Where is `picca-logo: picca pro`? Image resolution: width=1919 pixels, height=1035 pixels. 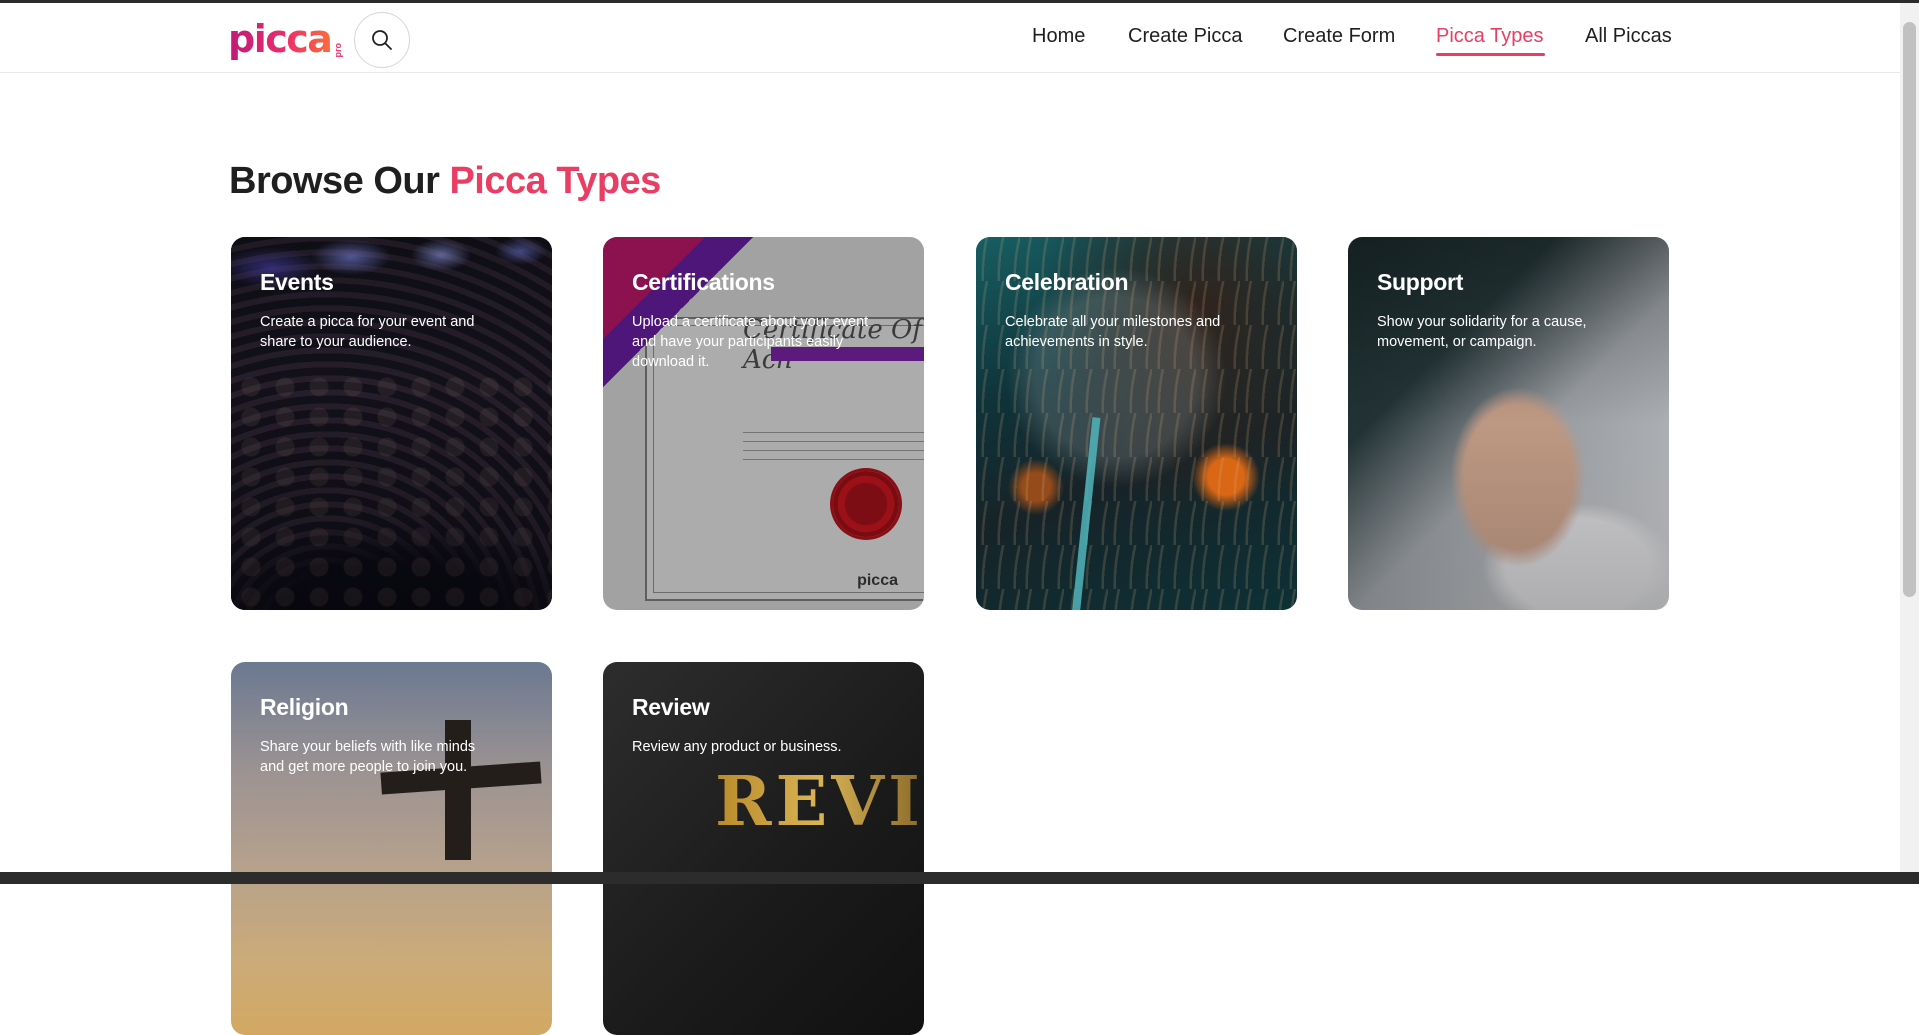
picca-logo: picca pro is located at coordinates (285, 40).